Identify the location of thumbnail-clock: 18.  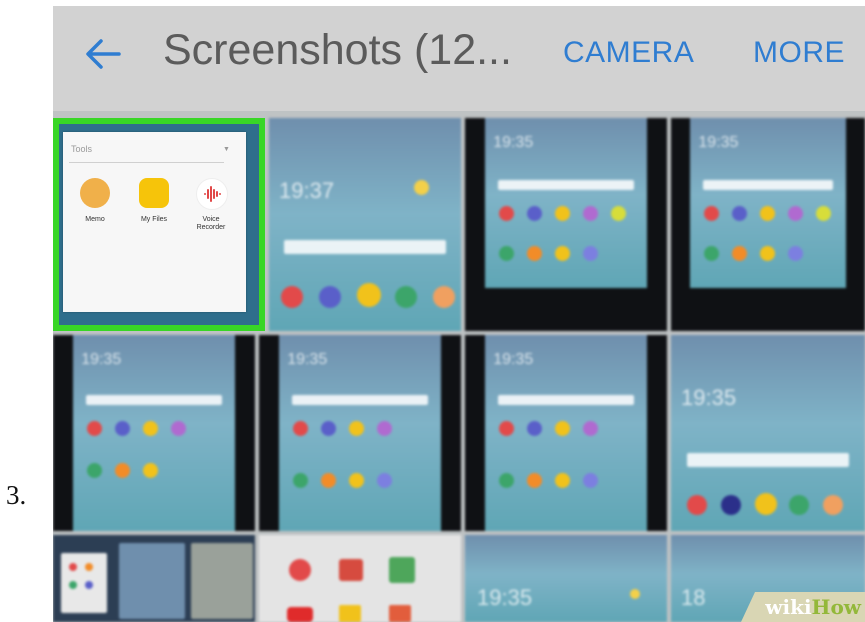
(693, 597).